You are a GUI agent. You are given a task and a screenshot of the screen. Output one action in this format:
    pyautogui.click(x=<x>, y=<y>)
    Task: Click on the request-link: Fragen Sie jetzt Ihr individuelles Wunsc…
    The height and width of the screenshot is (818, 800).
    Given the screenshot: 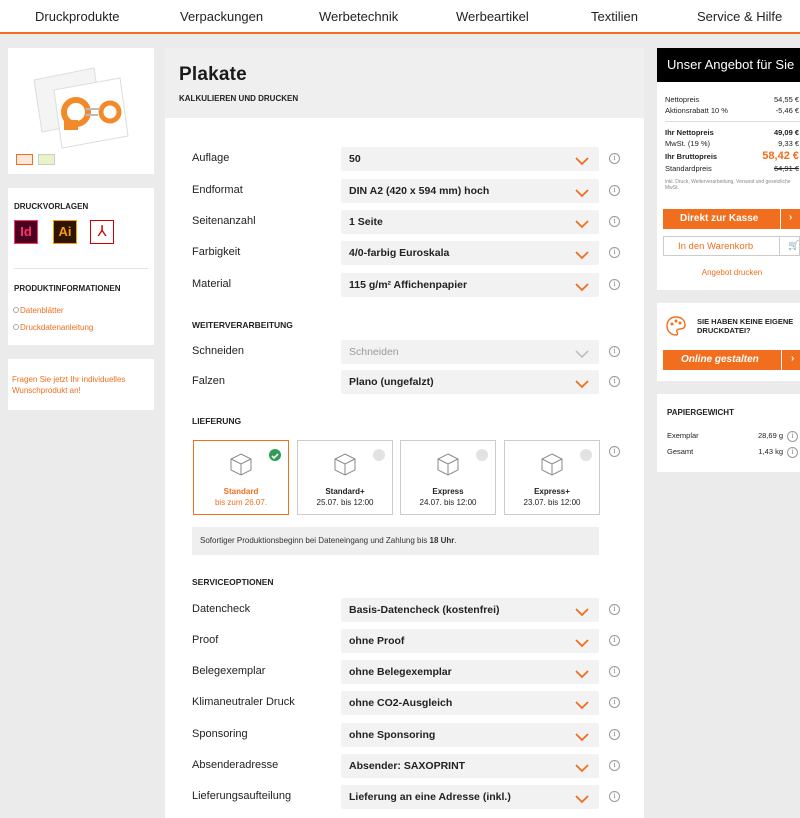 What is the action you would take?
    pyautogui.click(x=81, y=385)
    